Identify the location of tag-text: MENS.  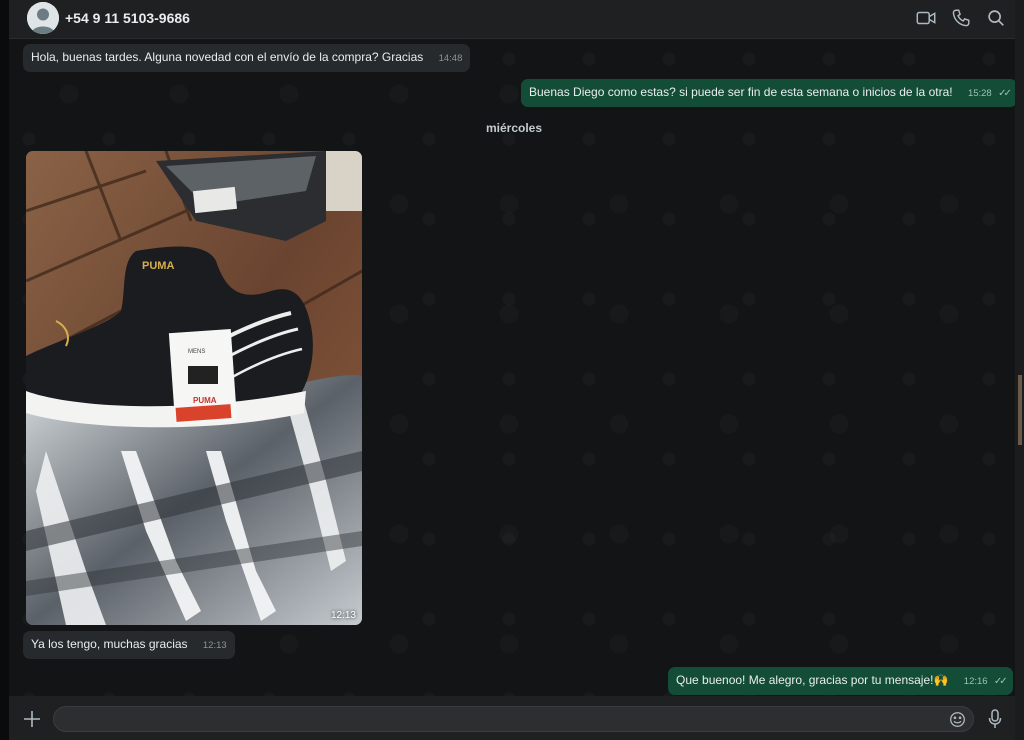
(196, 352).